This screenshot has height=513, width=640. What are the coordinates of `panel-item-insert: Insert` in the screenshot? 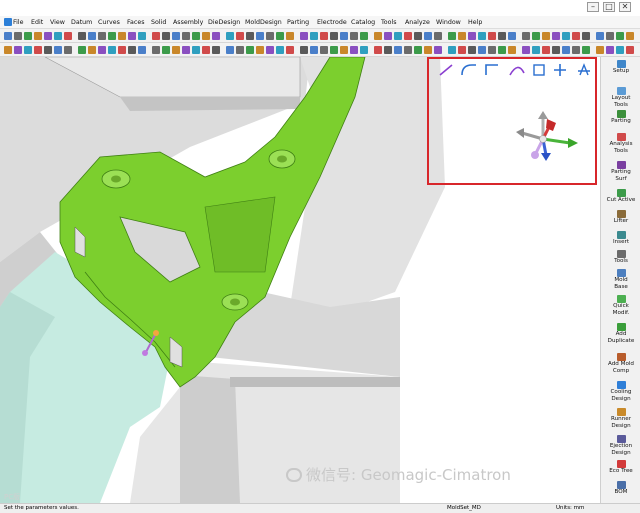 It's located at (620, 238).